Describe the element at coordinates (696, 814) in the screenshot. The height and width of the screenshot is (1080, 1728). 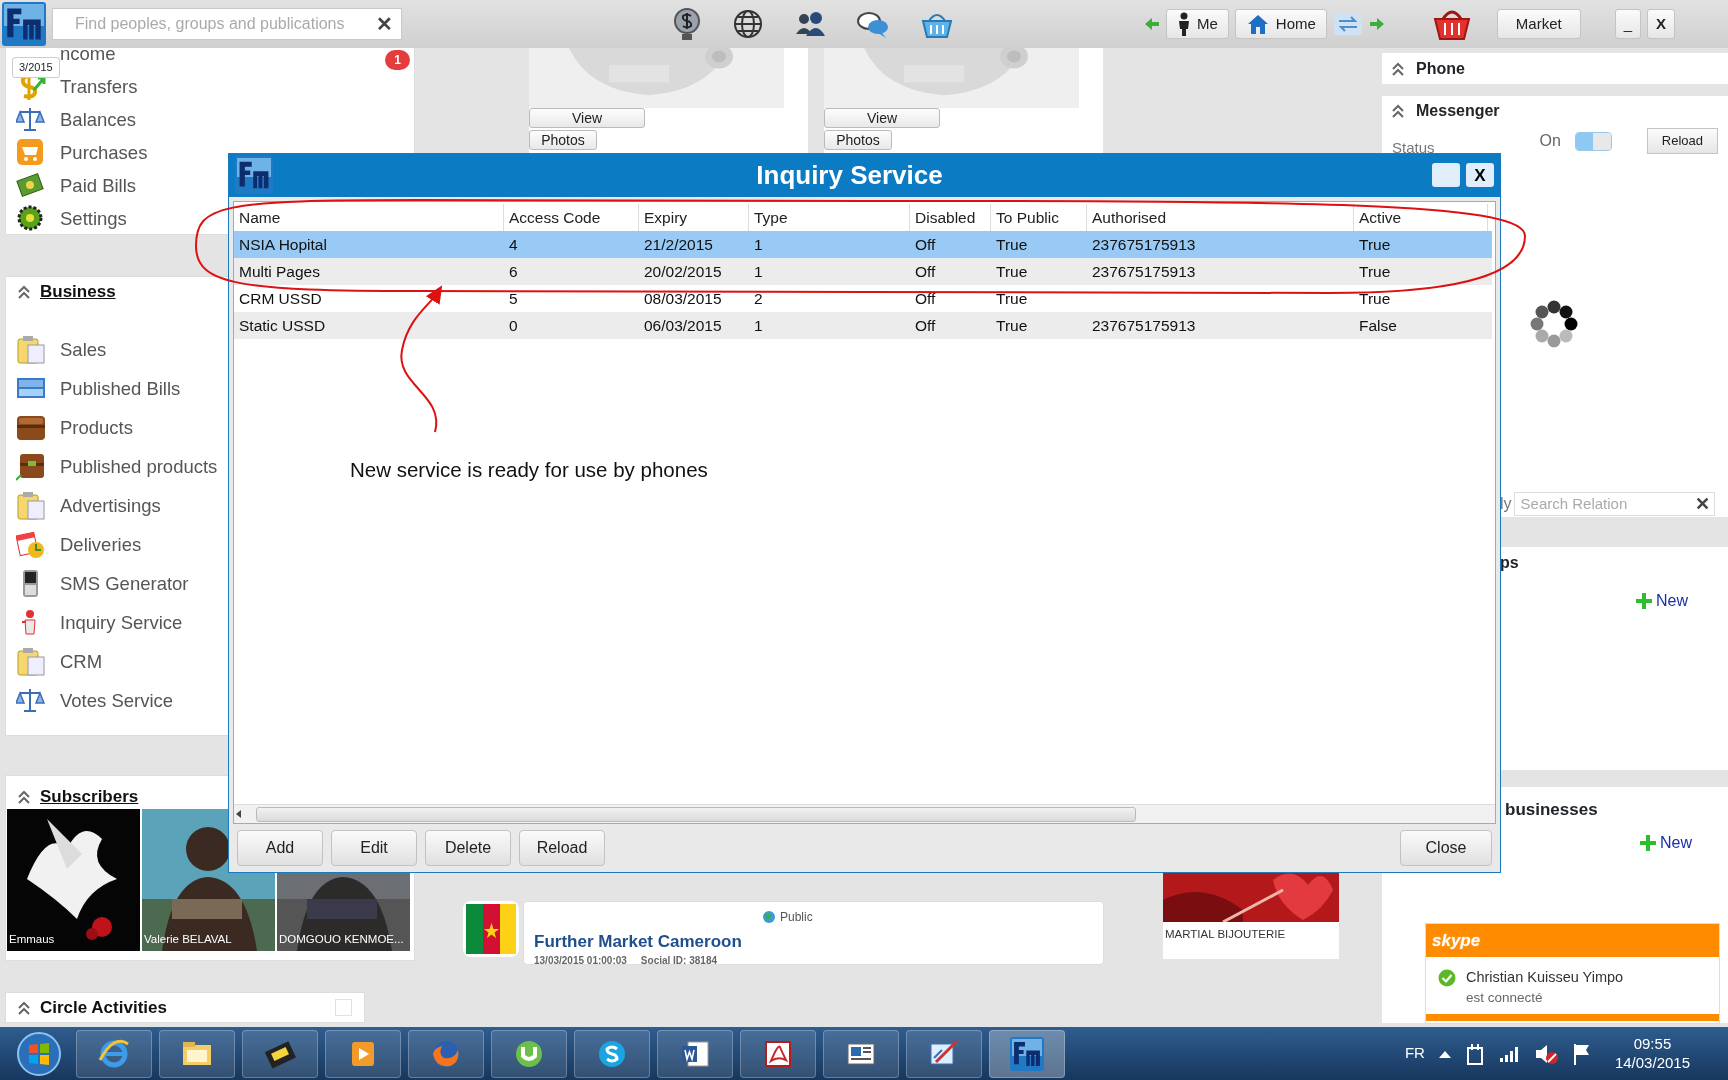
I see `scrollbar` at that location.